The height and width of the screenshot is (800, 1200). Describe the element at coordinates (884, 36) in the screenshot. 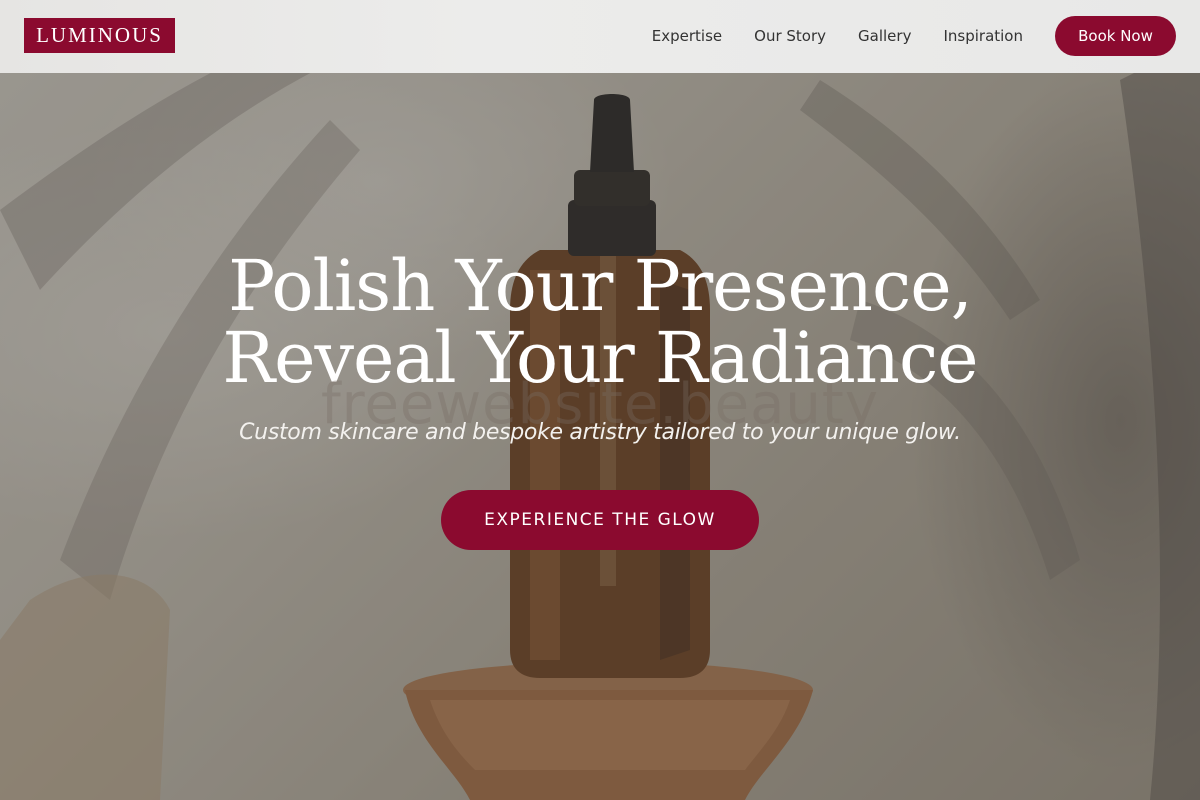

I see `nav-link-gallery: Gallery` at that location.